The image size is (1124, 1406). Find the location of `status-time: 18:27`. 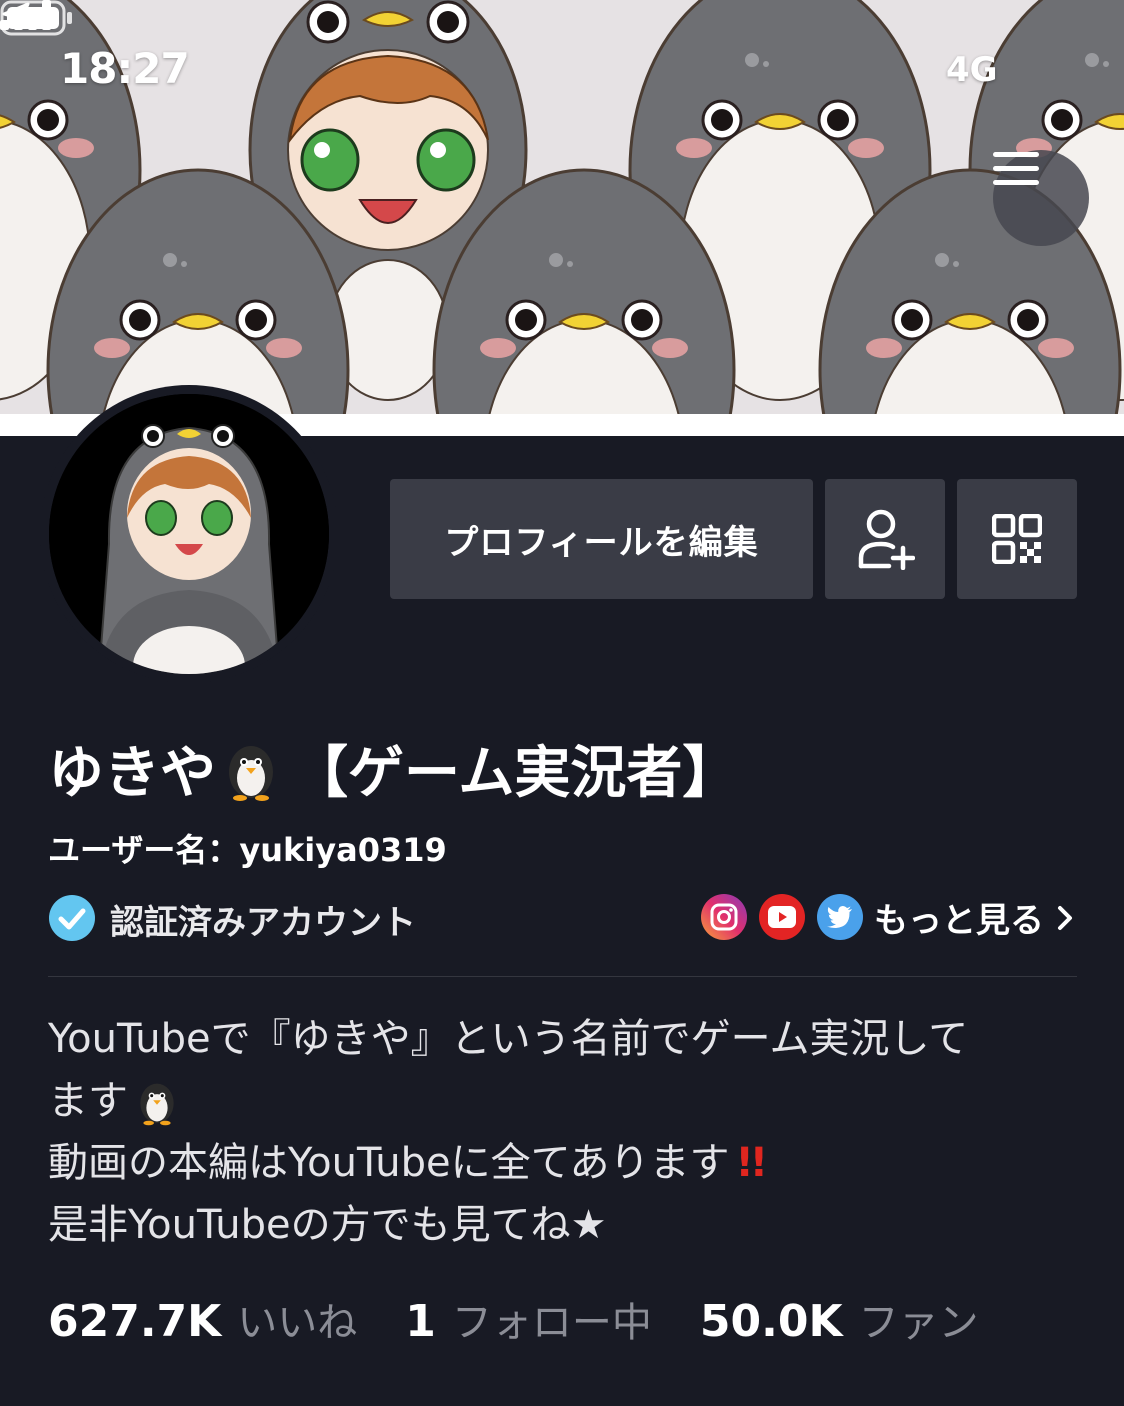

status-time: 18:27 is located at coordinates (125, 68).